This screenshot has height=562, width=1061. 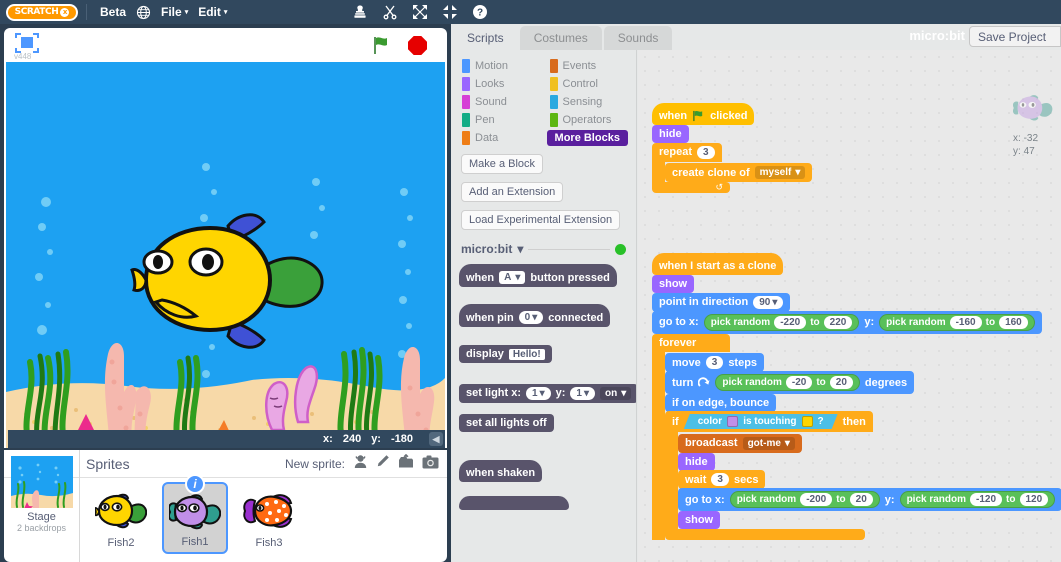 What do you see at coordinates (417, 45) in the screenshot?
I see `stop-icon` at bounding box center [417, 45].